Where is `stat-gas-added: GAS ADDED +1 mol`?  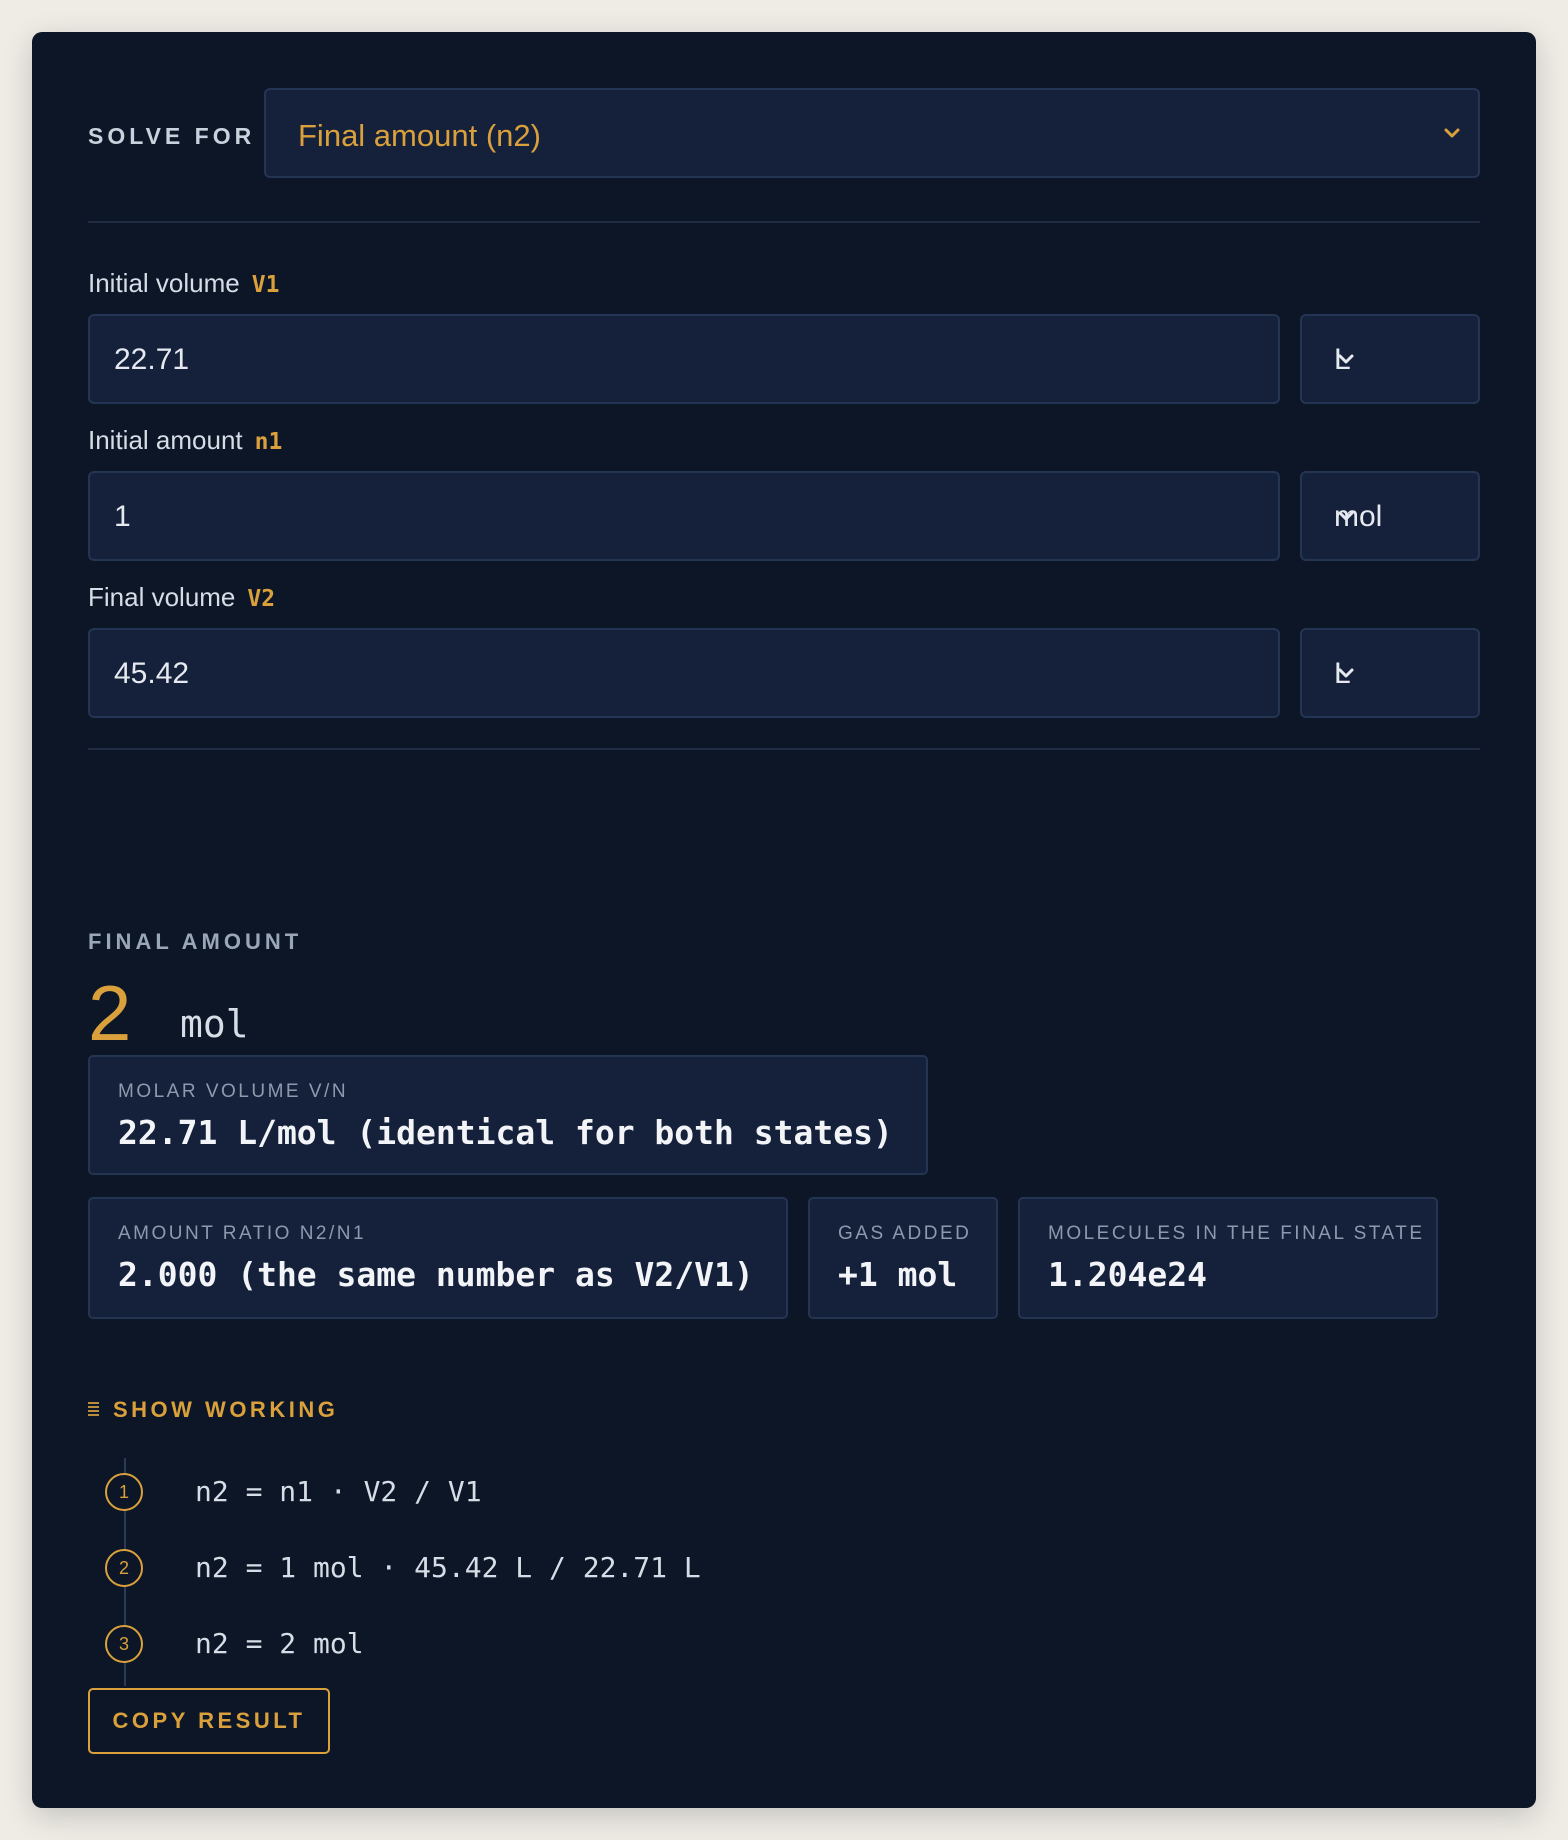
stat-gas-added: GAS ADDED +1 mol is located at coordinates (903, 1258).